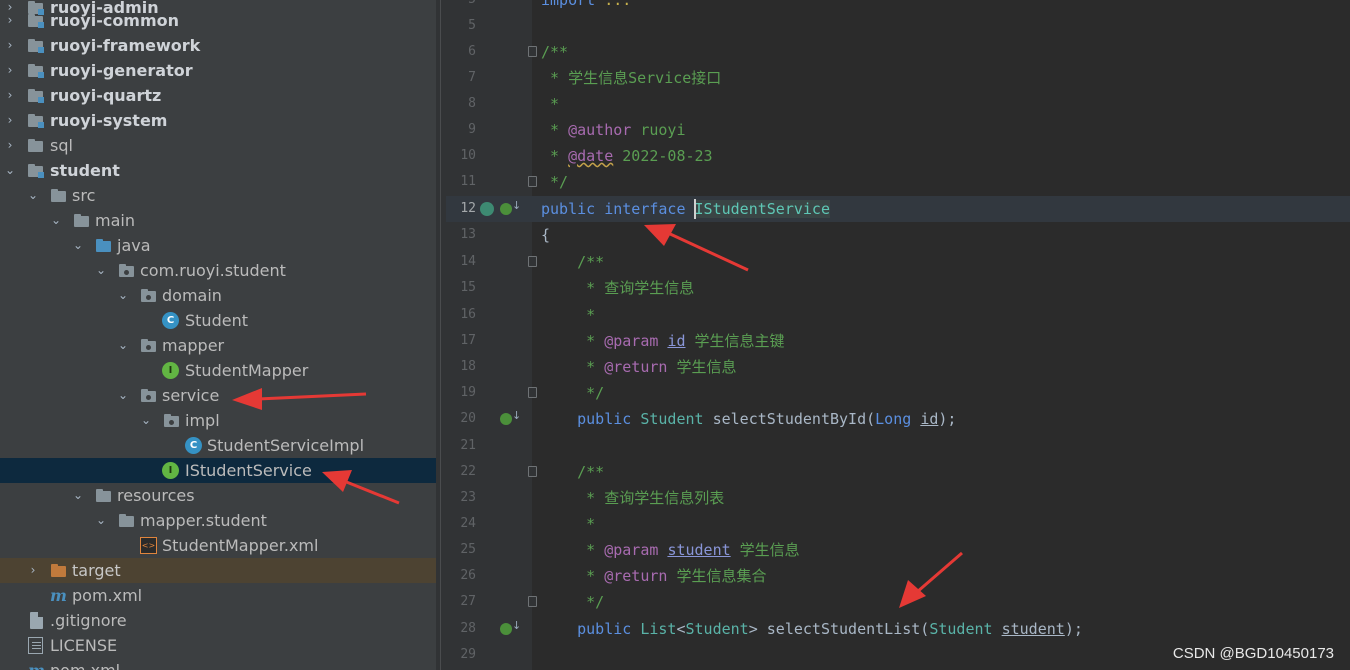  I want to click on interface-icon: I, so click(170, 370).